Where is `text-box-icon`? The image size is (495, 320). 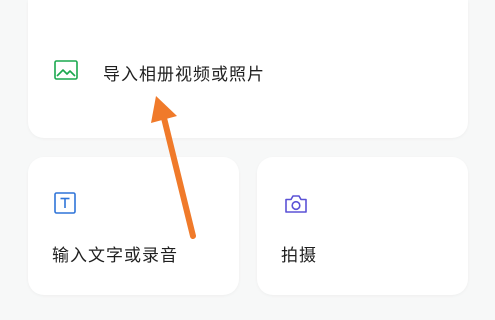
text-box-icon is located at coordinates (65, 203).